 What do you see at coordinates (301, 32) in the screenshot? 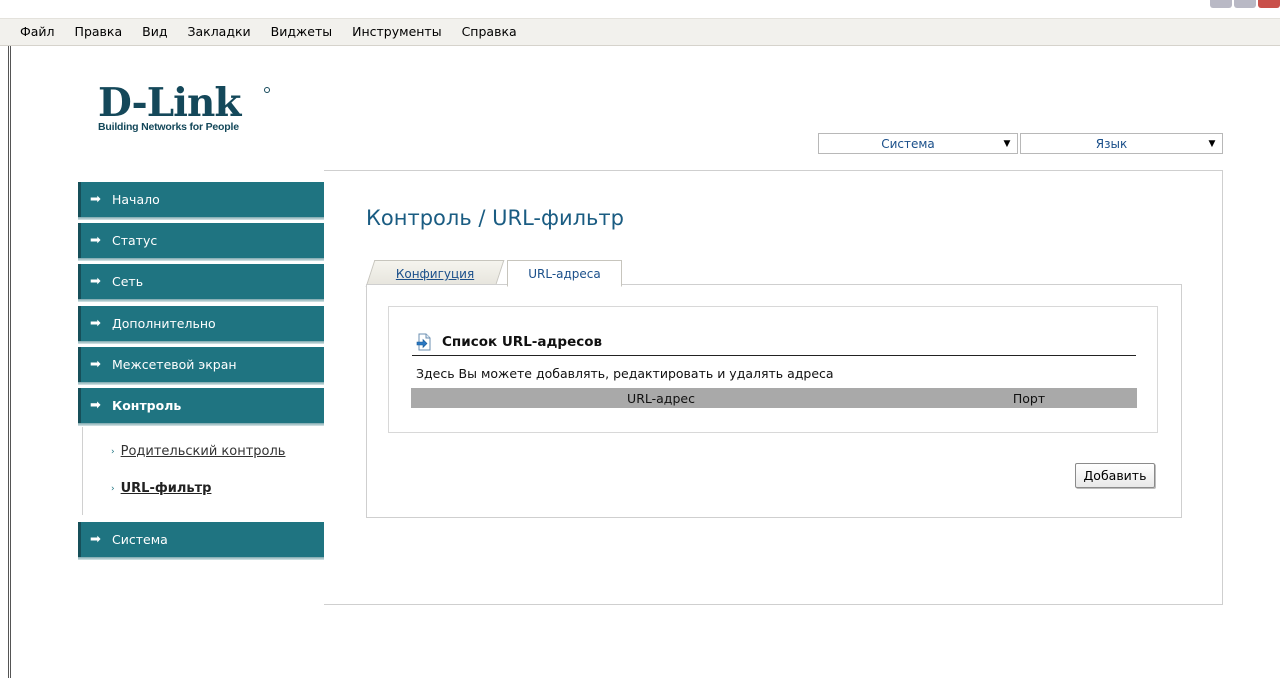
I see `menu-widgets: Виджеты` at bounding box center [301, 32].